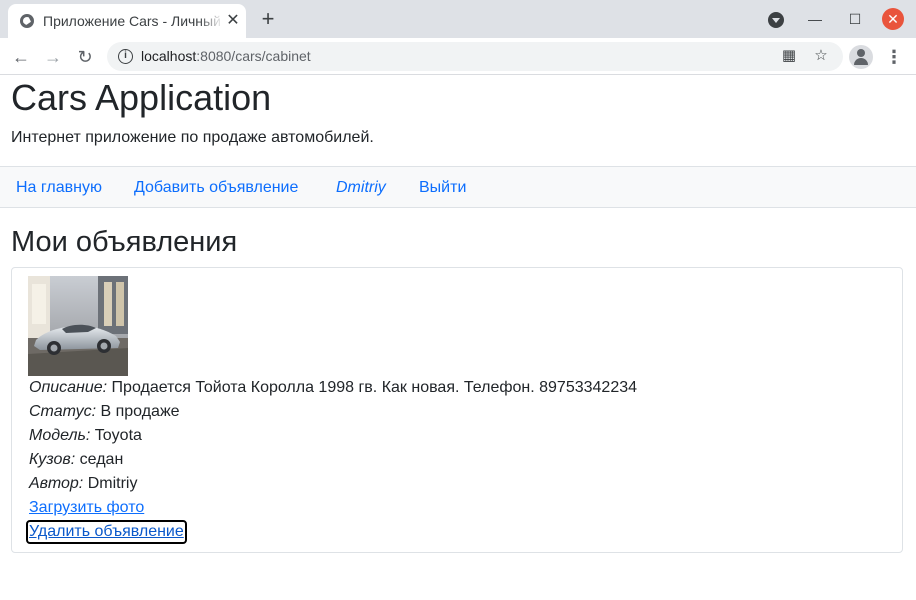  What do you see at coordinates (86, 508) in the screenshot?
I see `upload-photo-link: Загрузить фото` at bounding box center [86, 508].